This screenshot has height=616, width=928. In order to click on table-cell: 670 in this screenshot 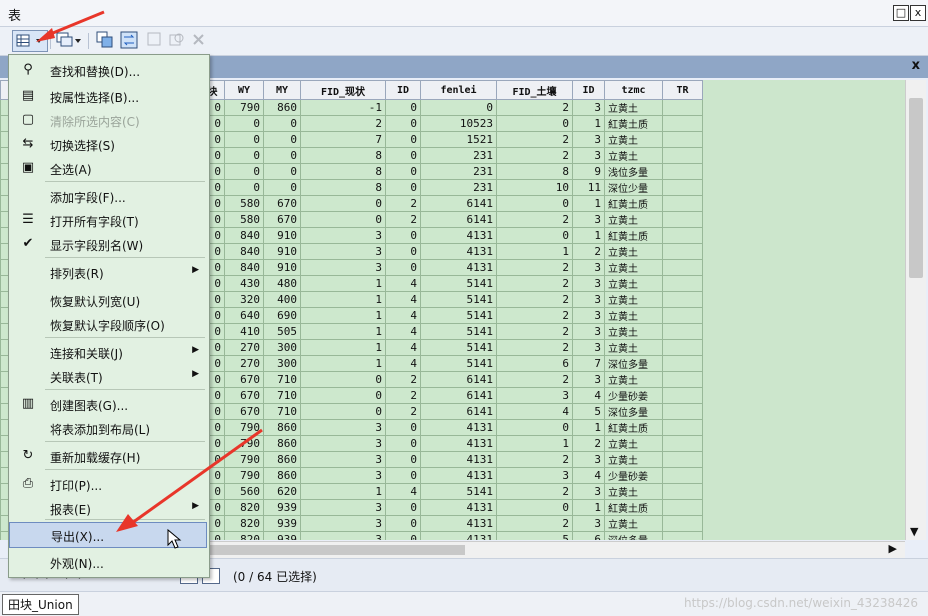, I will do `click(282, 219)`.